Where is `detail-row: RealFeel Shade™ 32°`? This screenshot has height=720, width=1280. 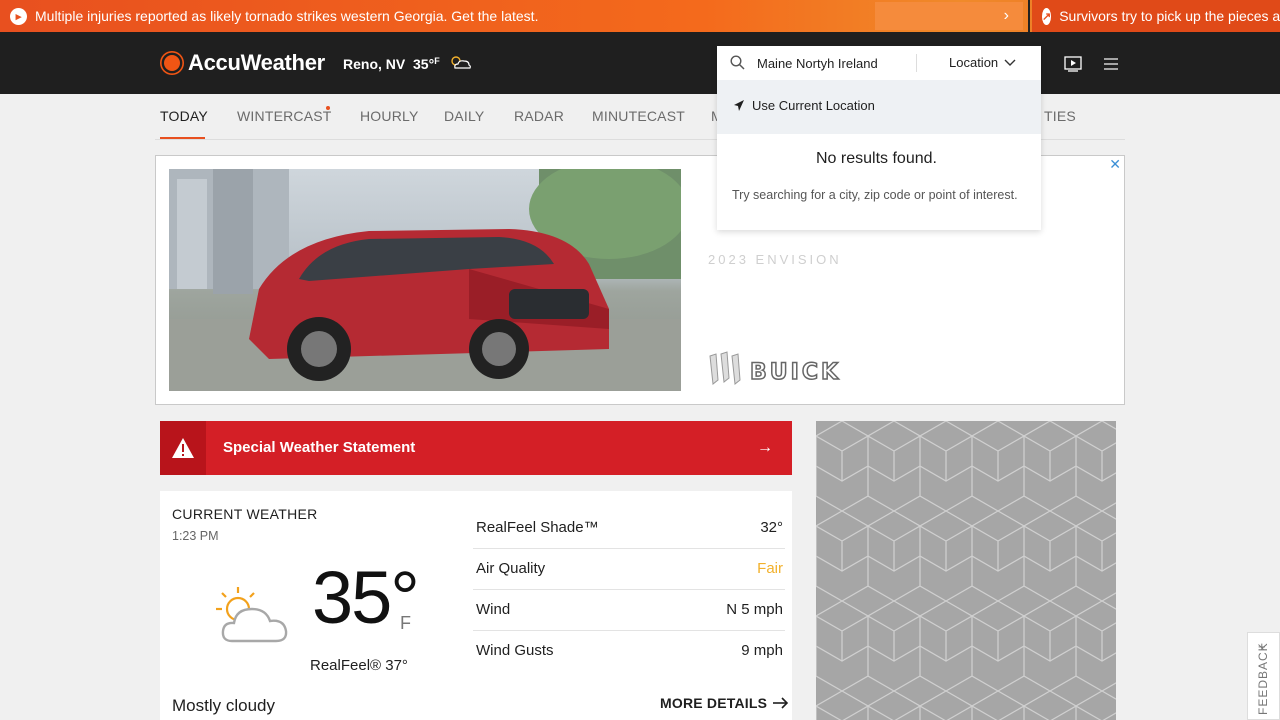 detail-row: RealFeel Shade™ 32° is located at coordinates (629, 528).